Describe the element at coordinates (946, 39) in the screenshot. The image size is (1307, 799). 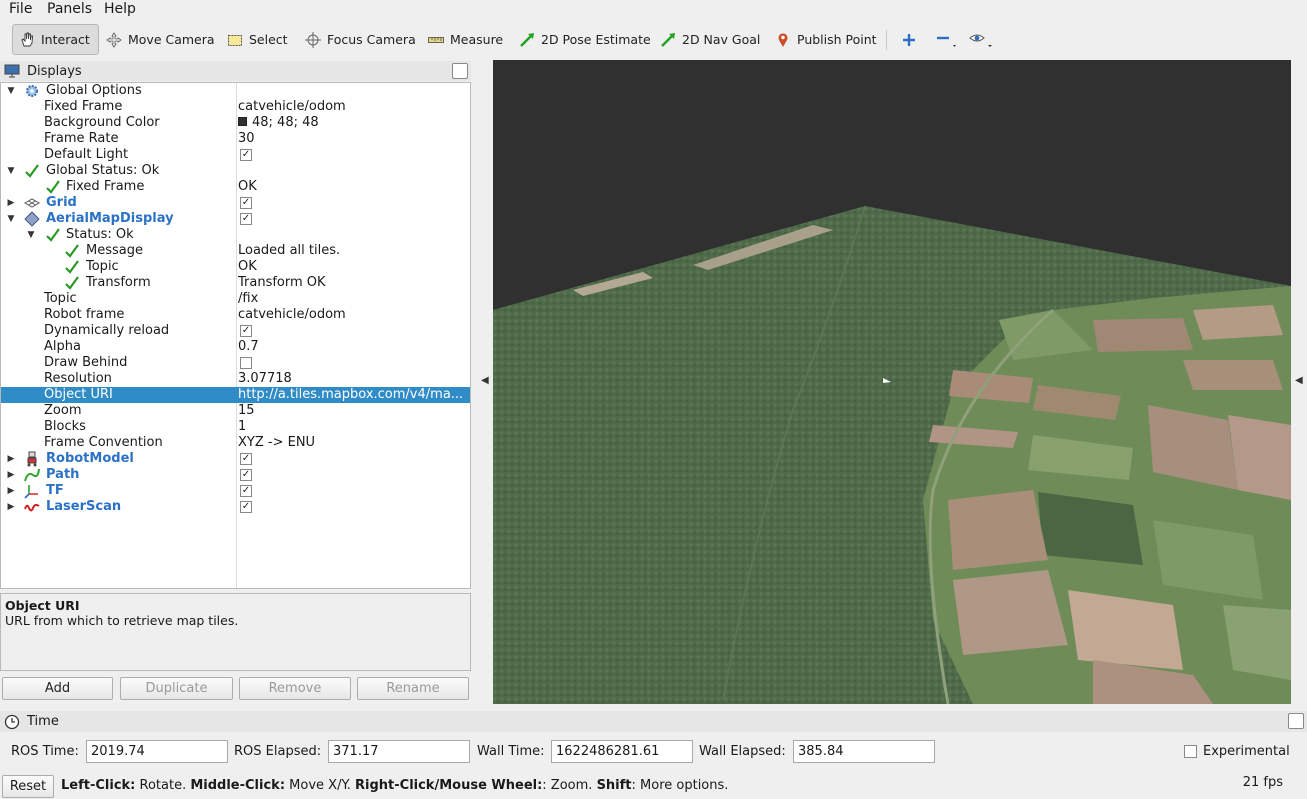
I see `remove-tool-button` at that location.